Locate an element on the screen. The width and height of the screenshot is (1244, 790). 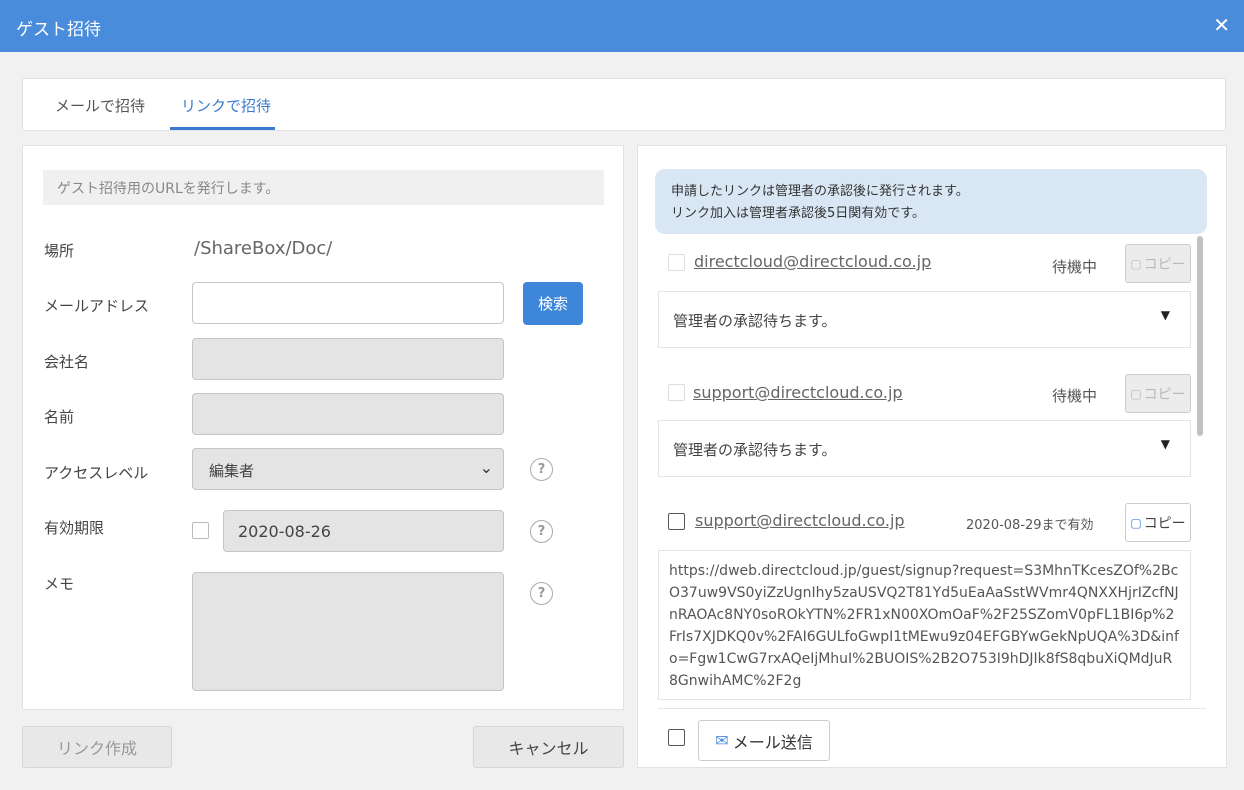
scrollbar-thumb is located at coordinates (1200, 336).